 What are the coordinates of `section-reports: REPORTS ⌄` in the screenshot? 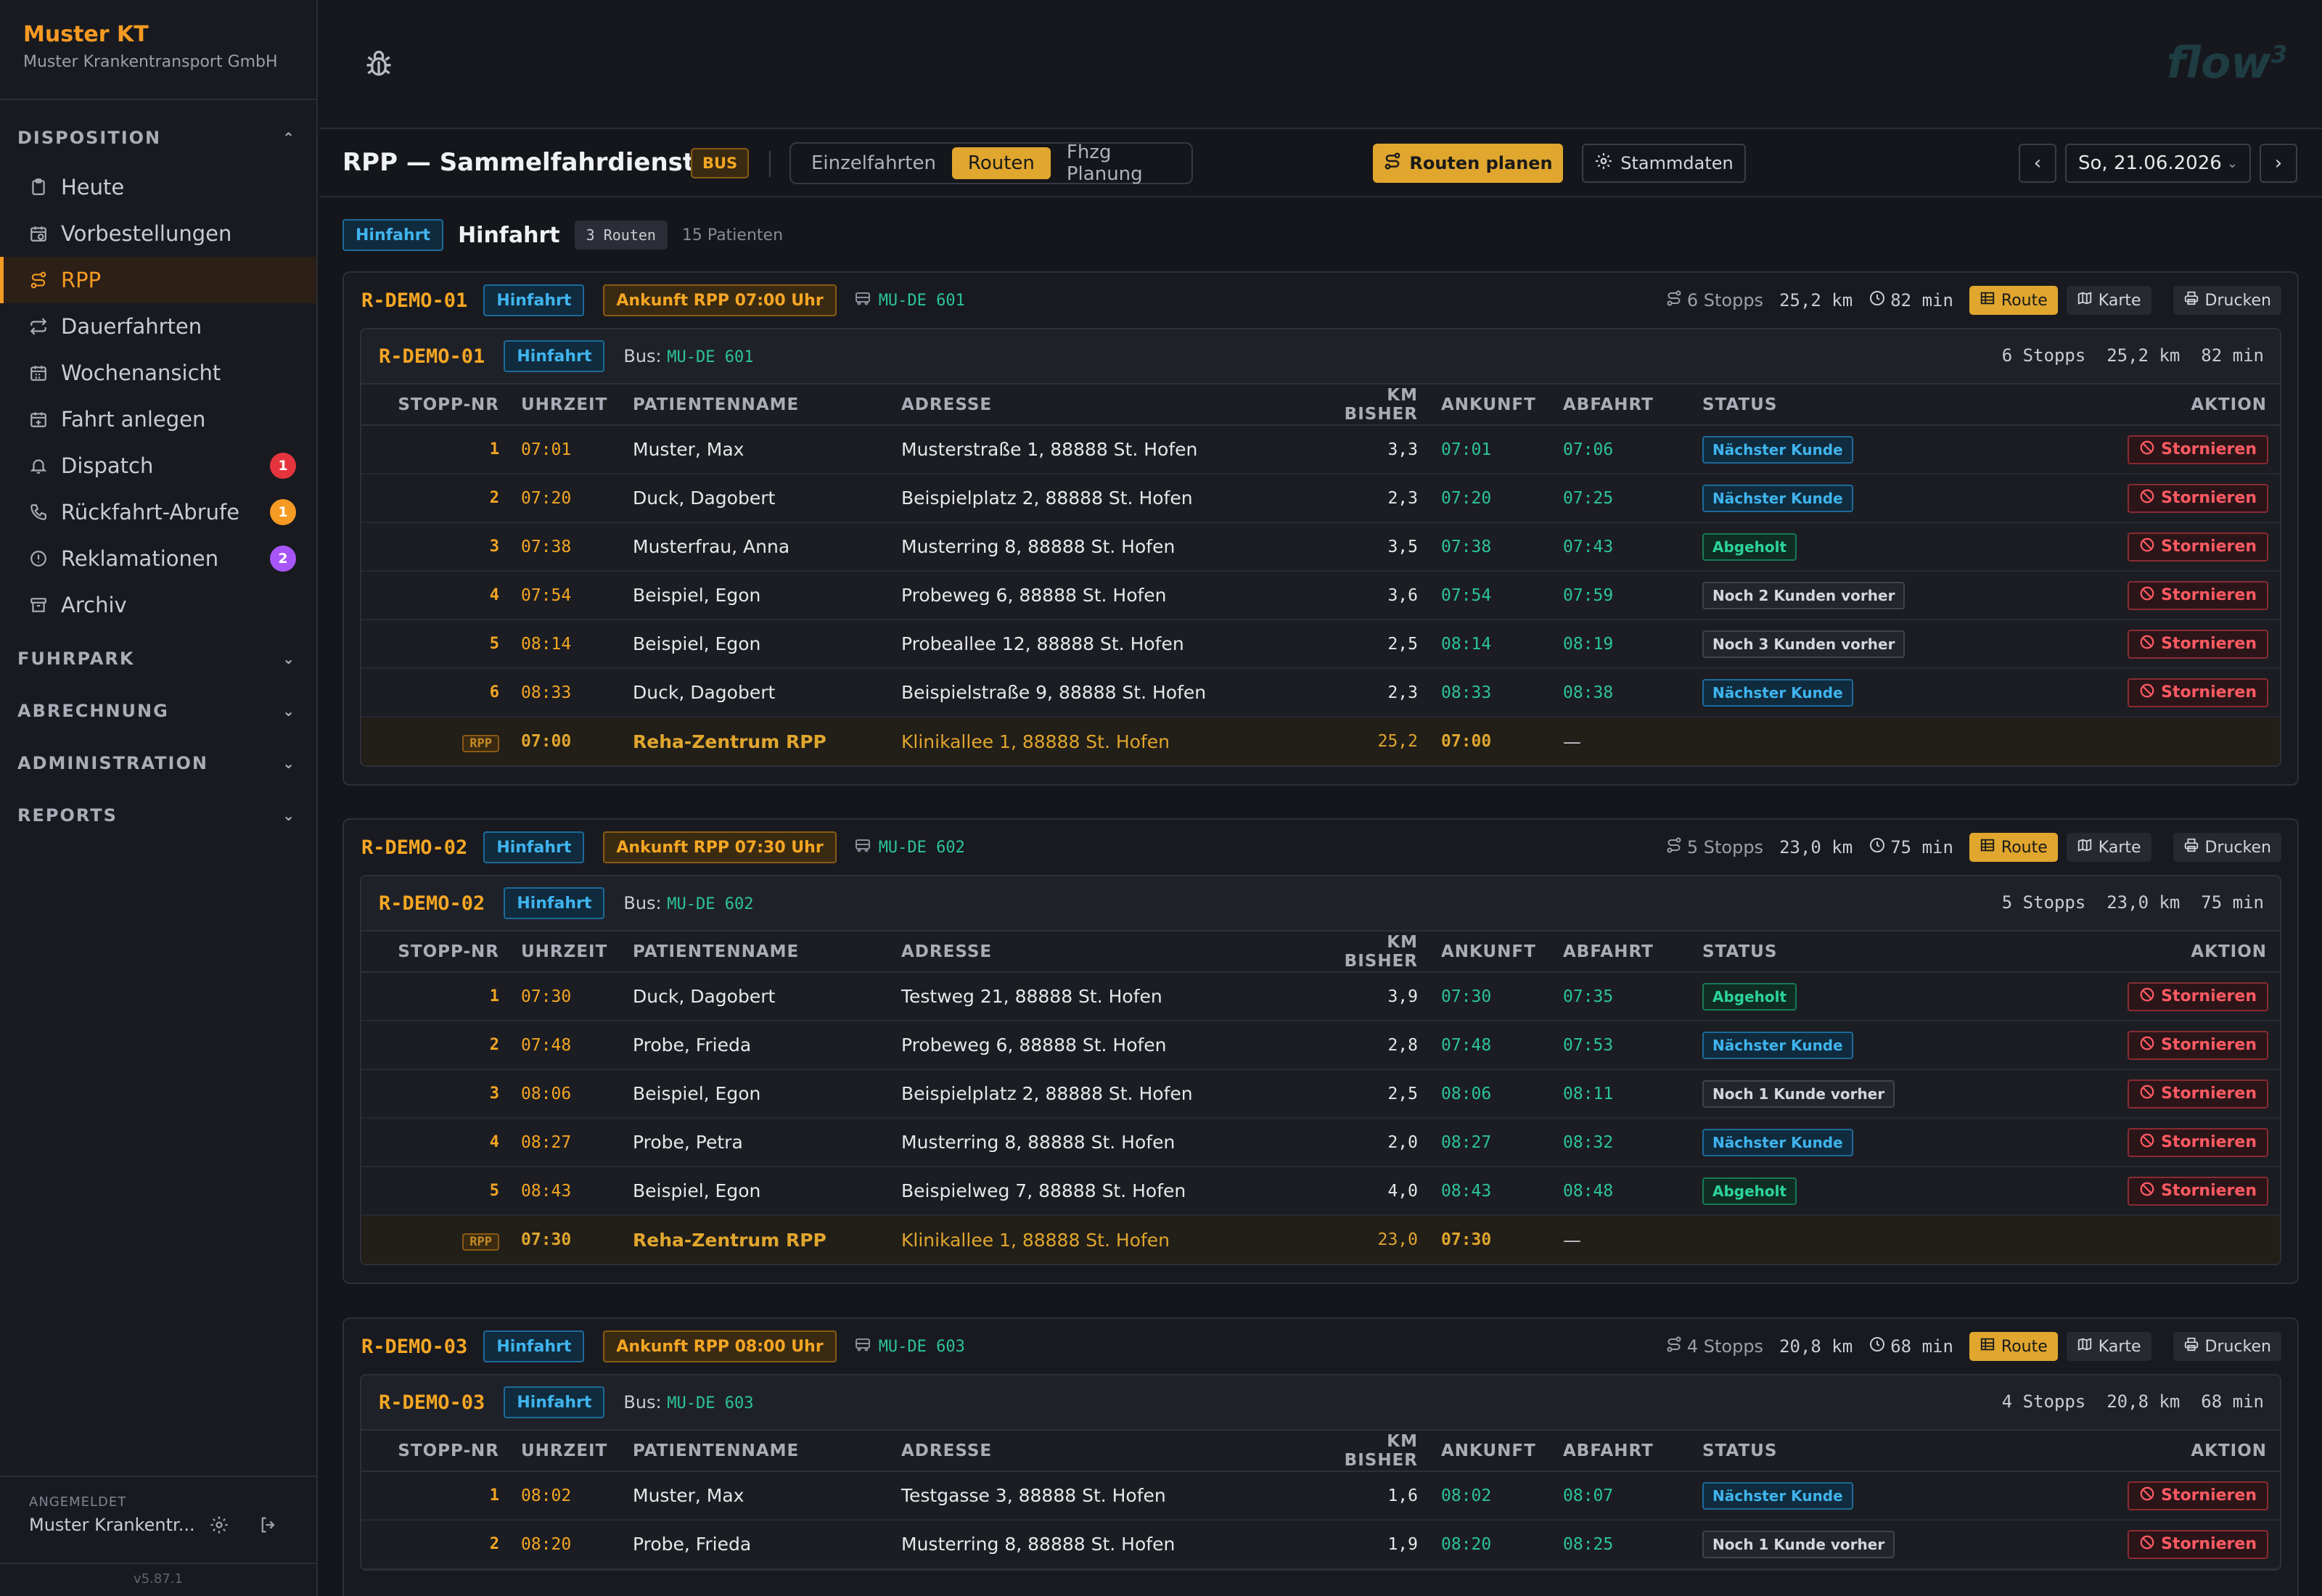 It's located at (158, 815).